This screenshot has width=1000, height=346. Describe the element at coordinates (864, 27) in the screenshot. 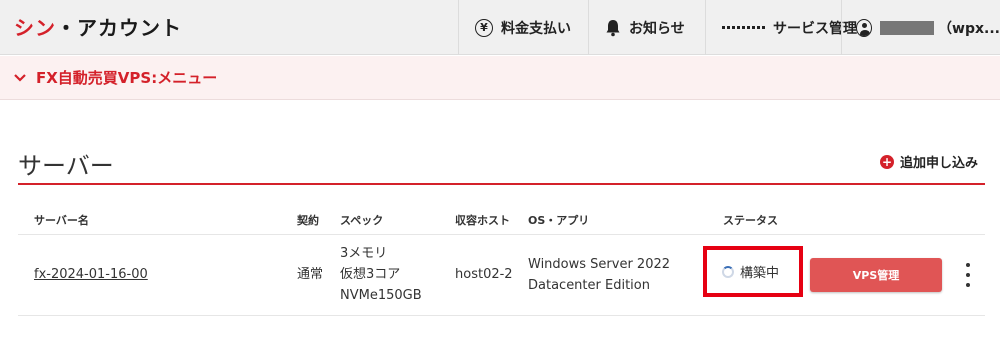

I see `user-icon` at that location.